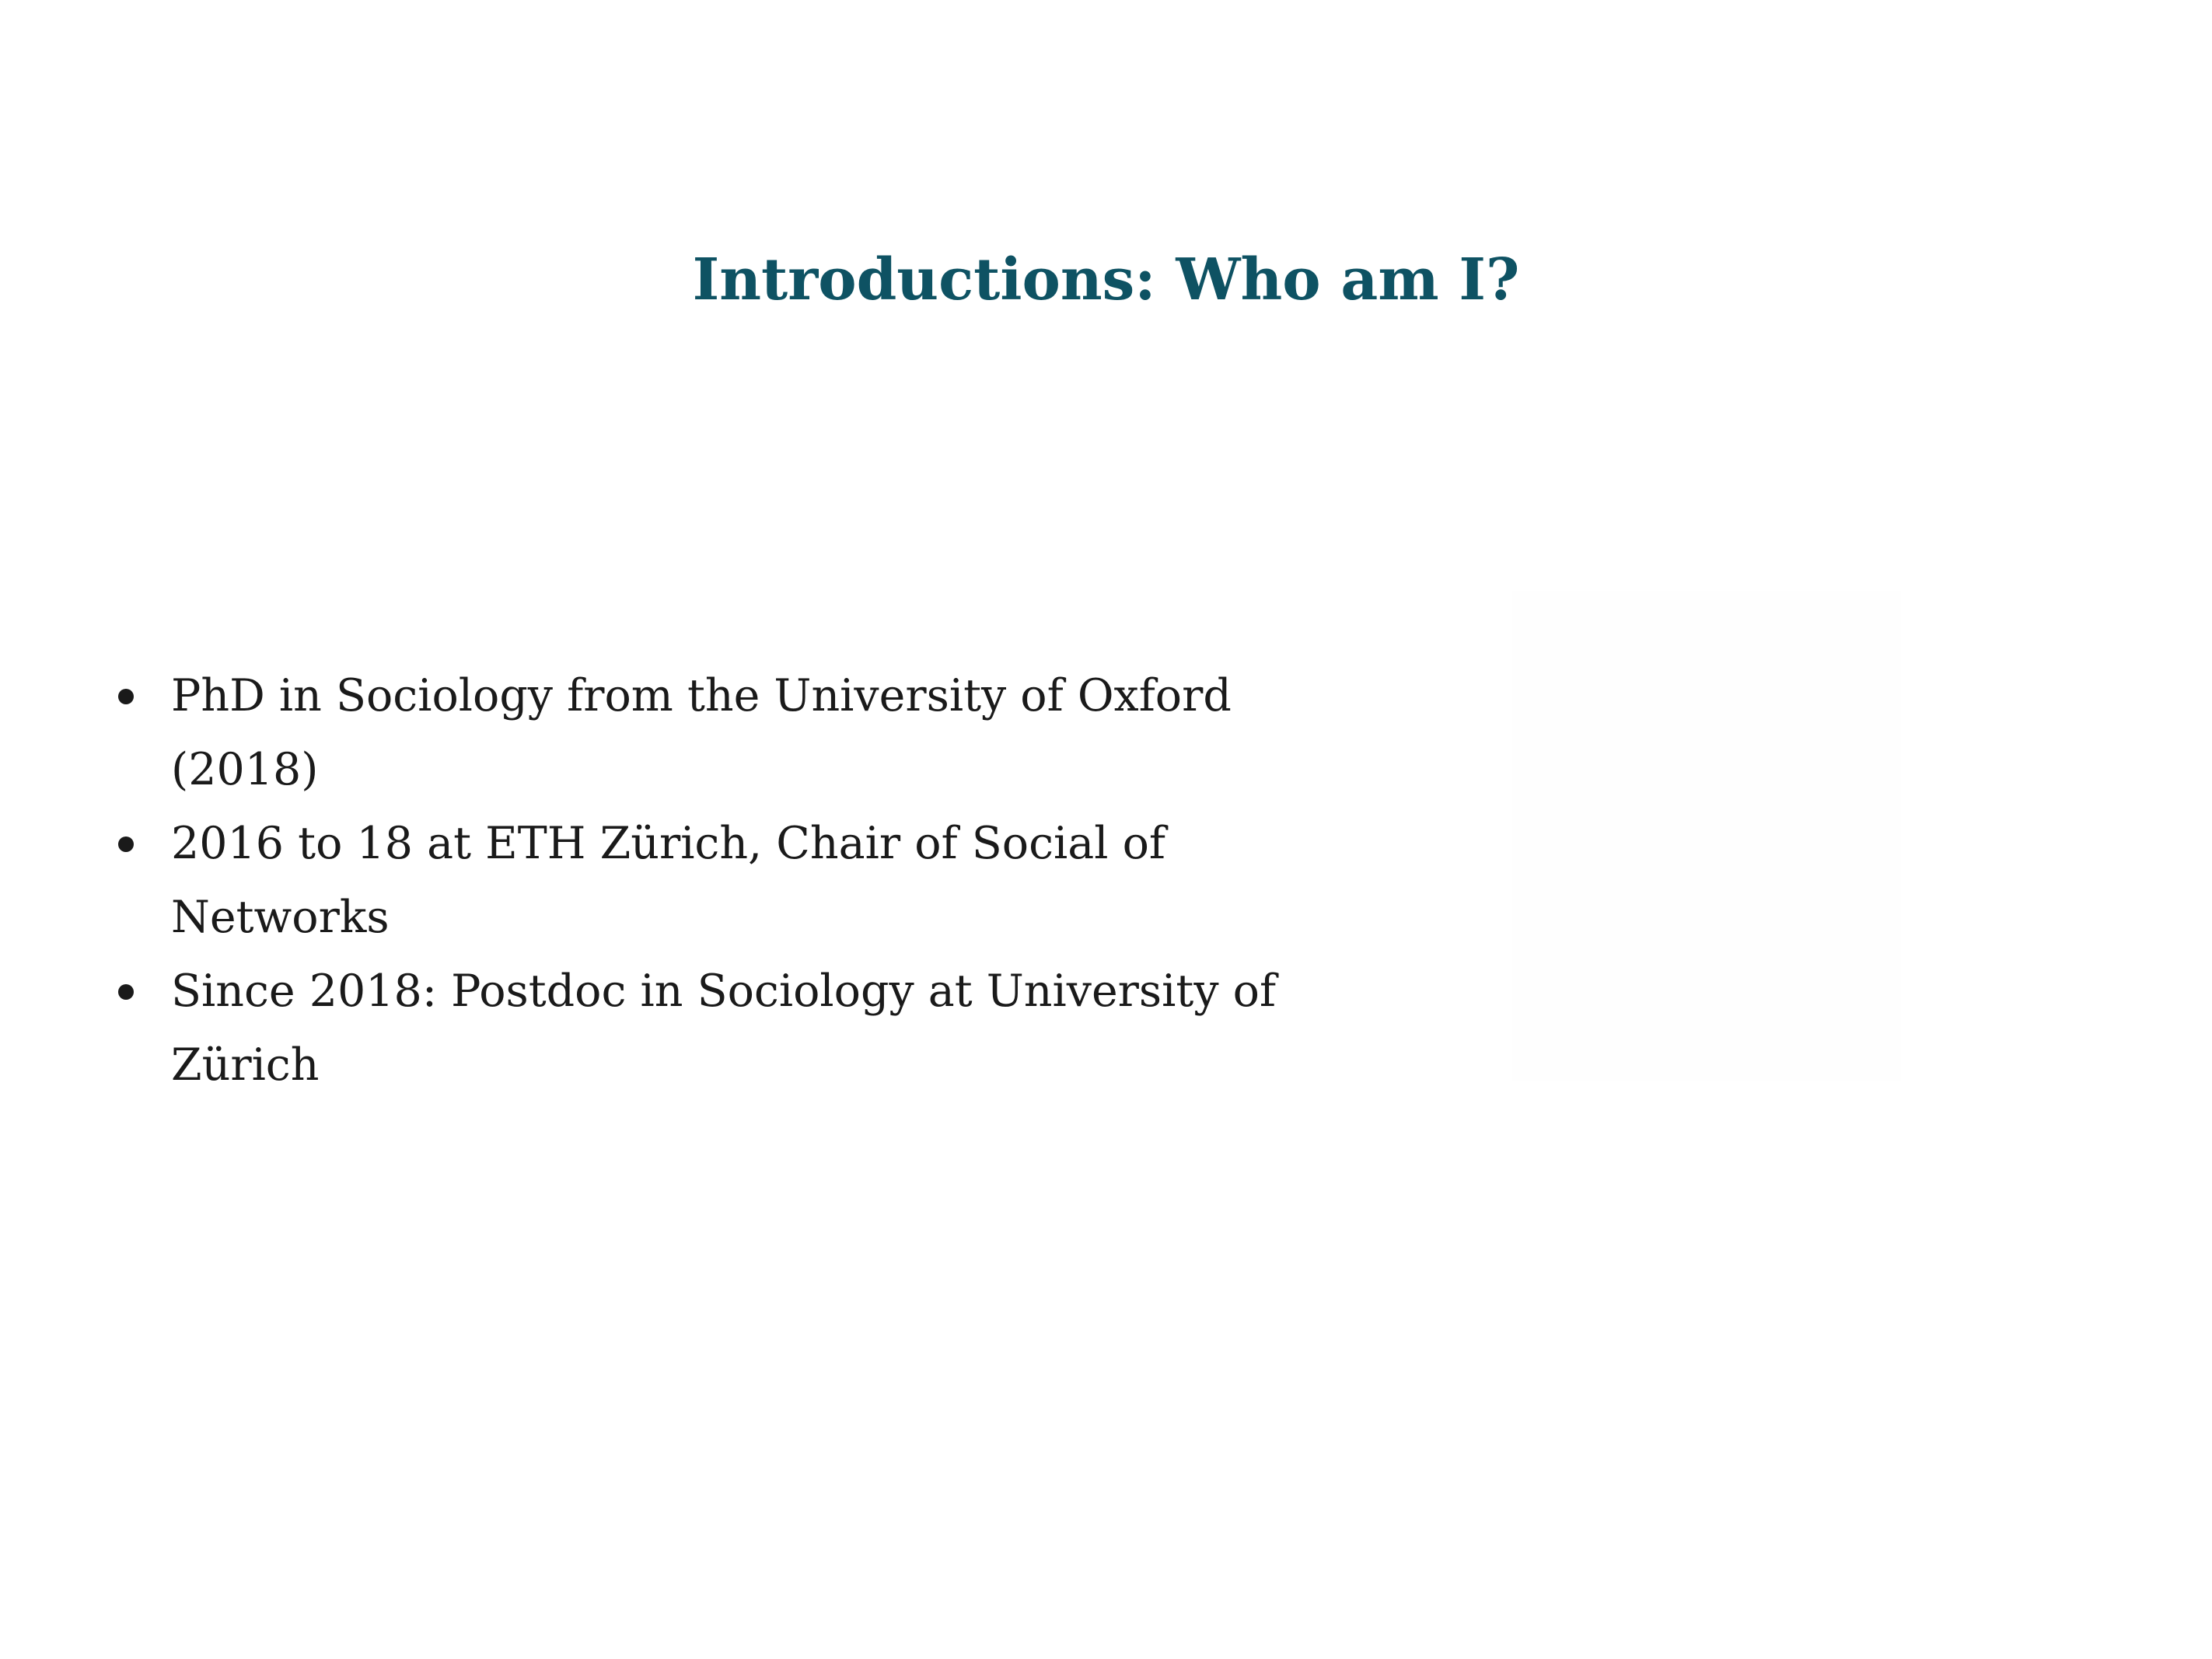 The height and width of the screenshot is (1659, 2212). I want to click on slide-title: Introductions: Who am I?, so click(1106, 279).